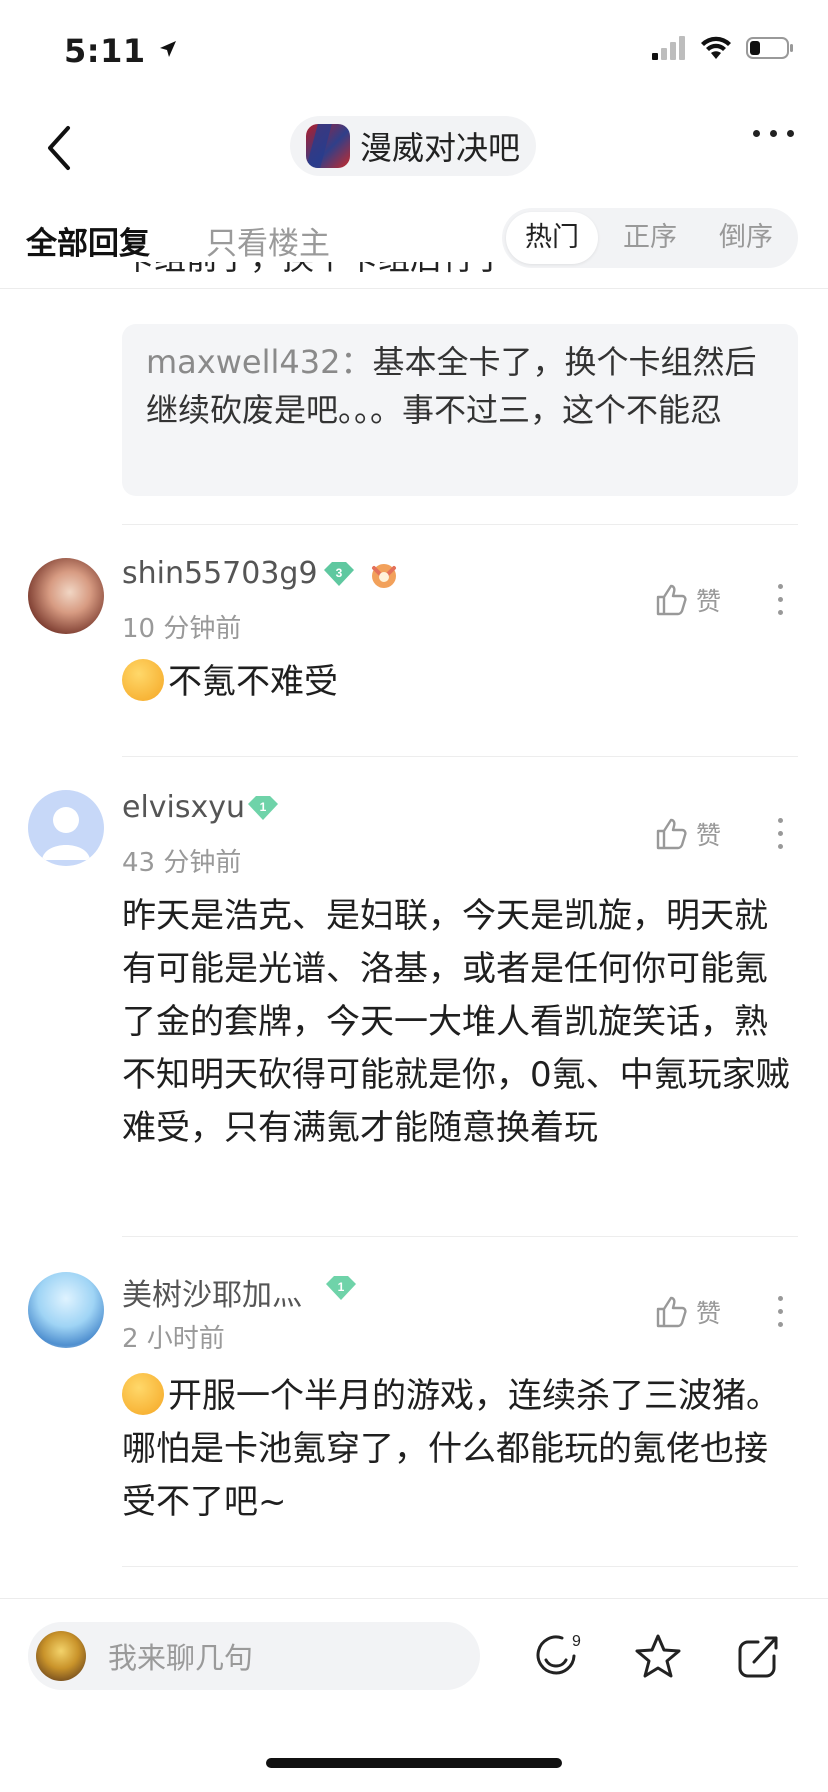  I want to click on home-indicator, so click(414, 1763).